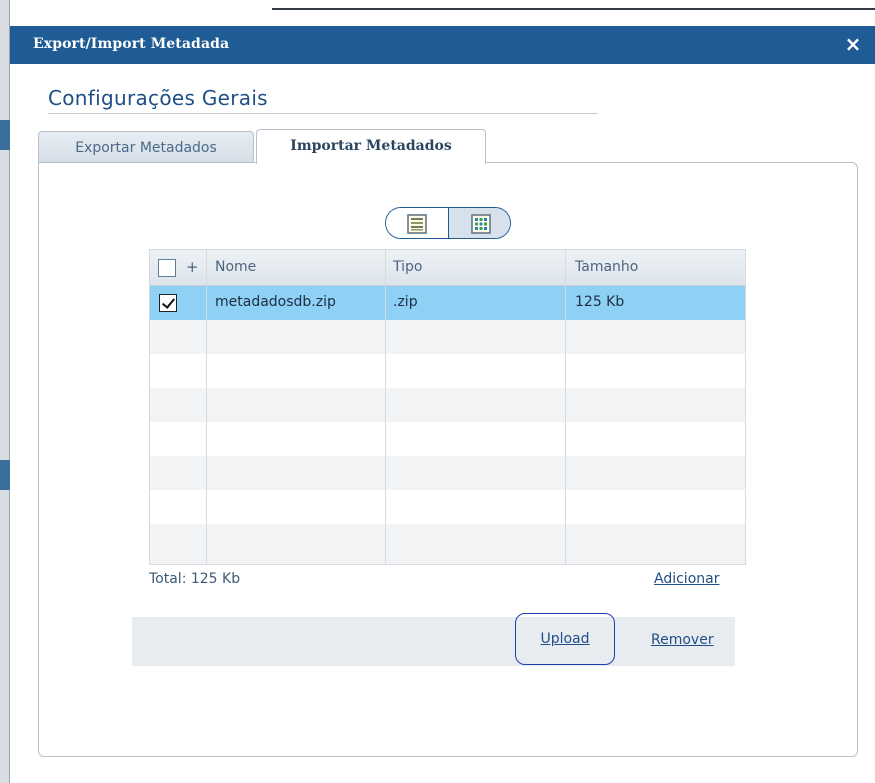 The width and height of the screenshot is (875, 783). Describe the element at coordinates (853, 44) in the screenshot. I see `close-icon: ×` at that location.